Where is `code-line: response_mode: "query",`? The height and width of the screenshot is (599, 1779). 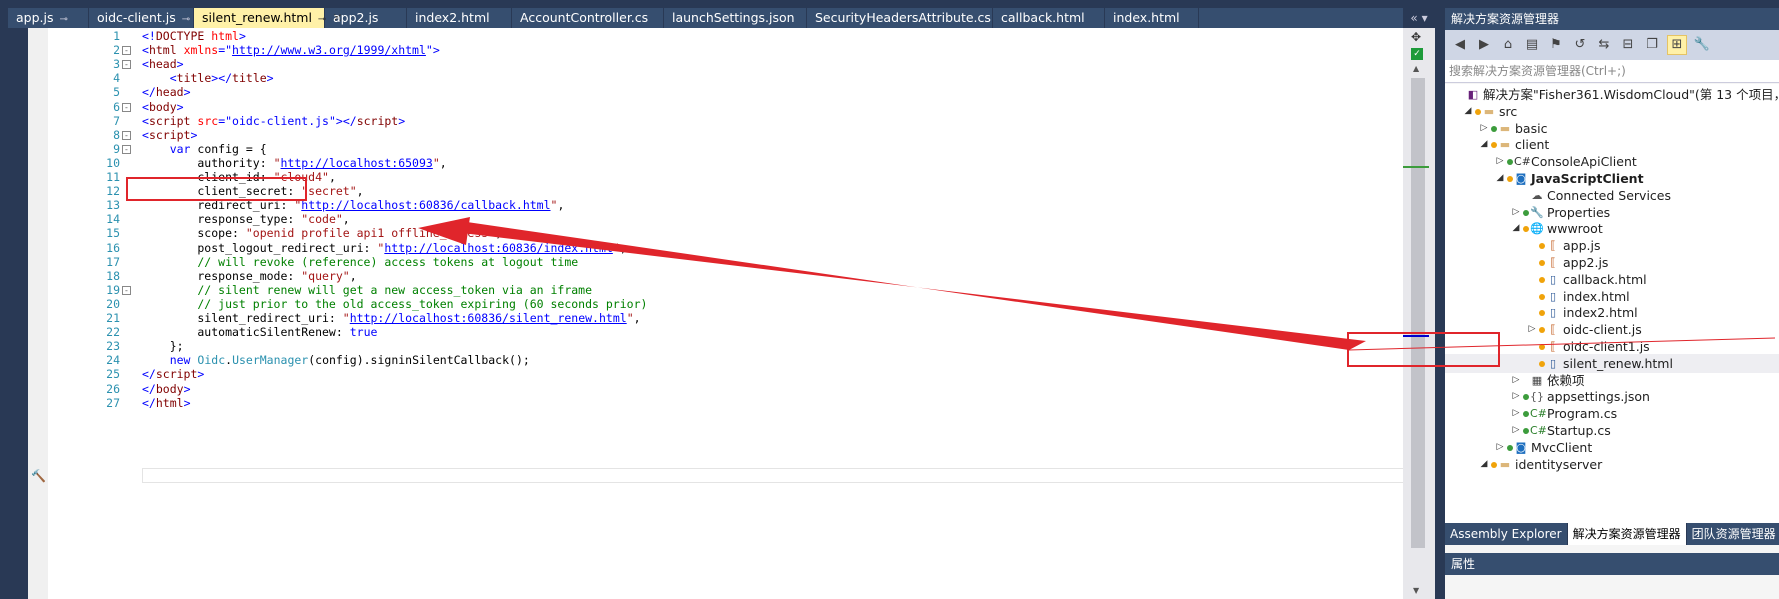
code-line: response_mode: "query", is located at coordinates (249, 276).